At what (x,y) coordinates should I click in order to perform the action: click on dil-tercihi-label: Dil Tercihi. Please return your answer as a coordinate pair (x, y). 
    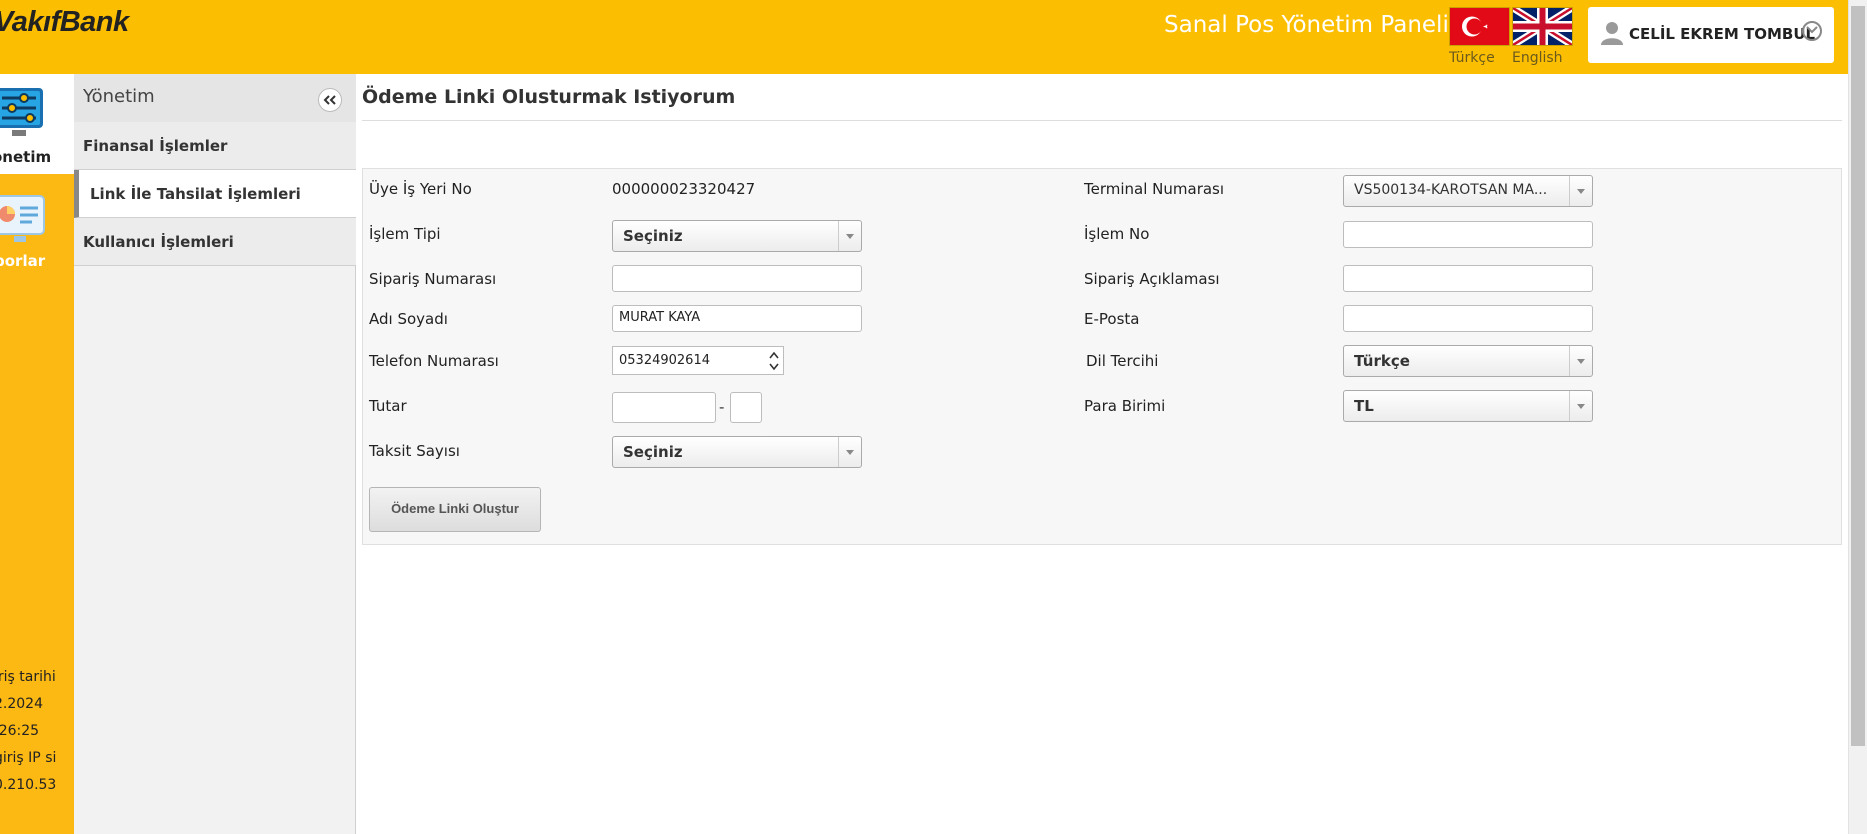
    Looking at the image, I should click on (1122, 361).